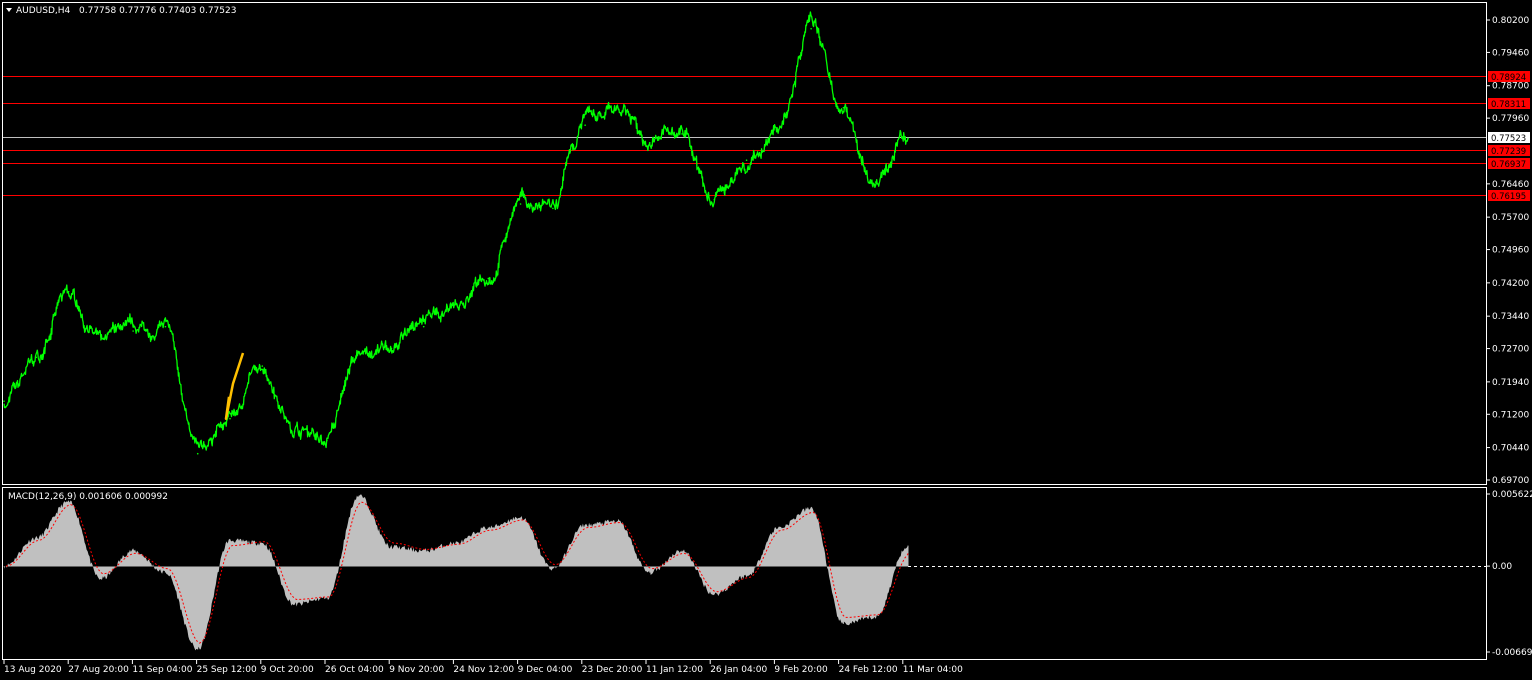 Image resolution: width=1532 pixels, height=680 pixels. I want to click on macd-signal-line, so click(457, 572).